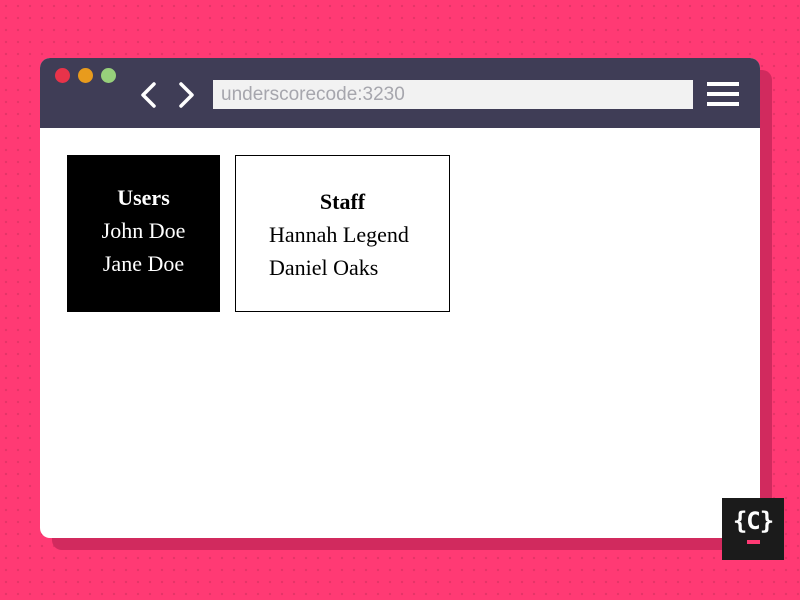 This screenshot has height=600, width=800. I want to click on browser-titlebar, so click(400, 93).